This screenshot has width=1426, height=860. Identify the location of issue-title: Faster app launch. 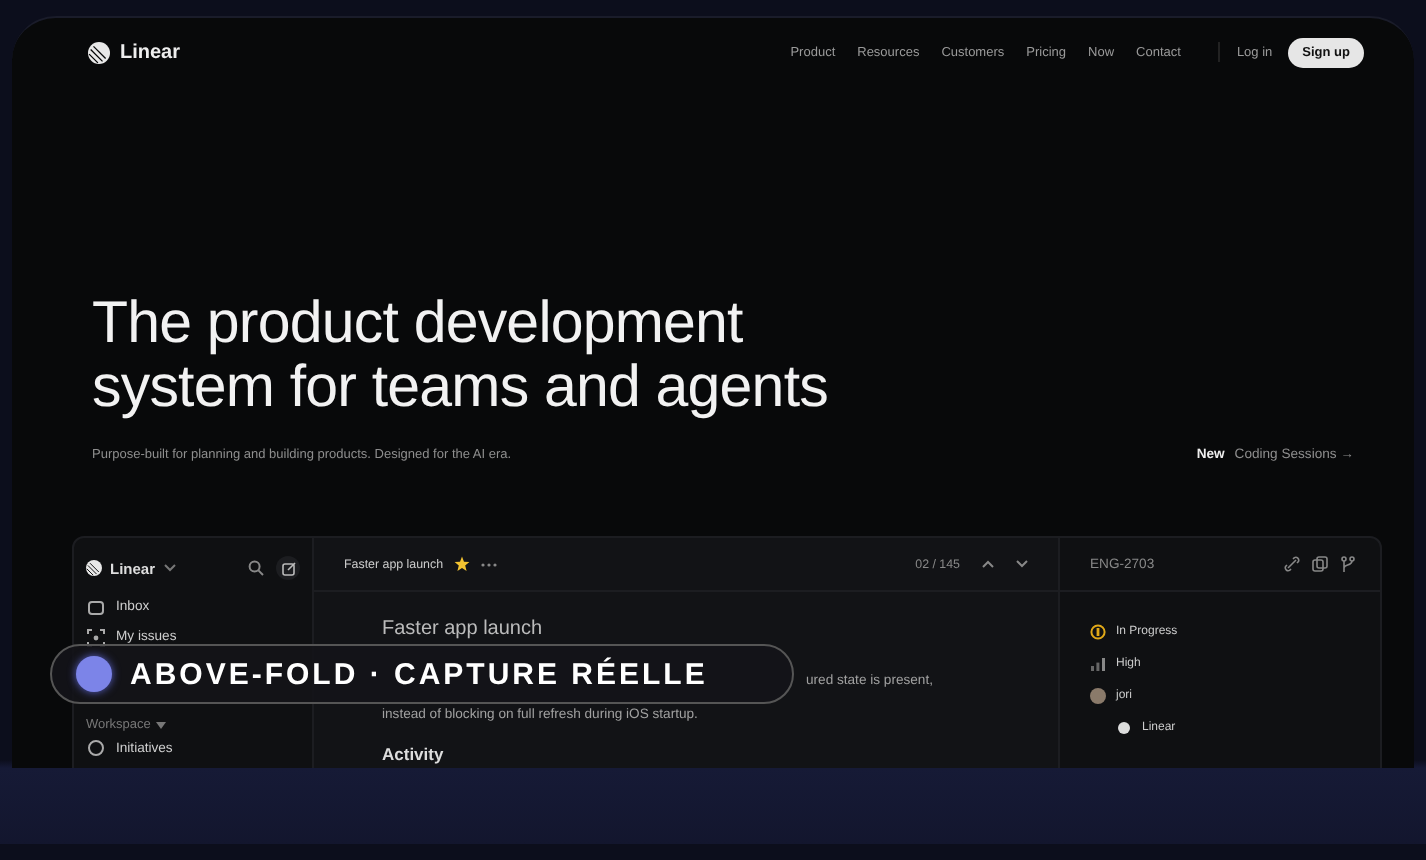
(463, 630).